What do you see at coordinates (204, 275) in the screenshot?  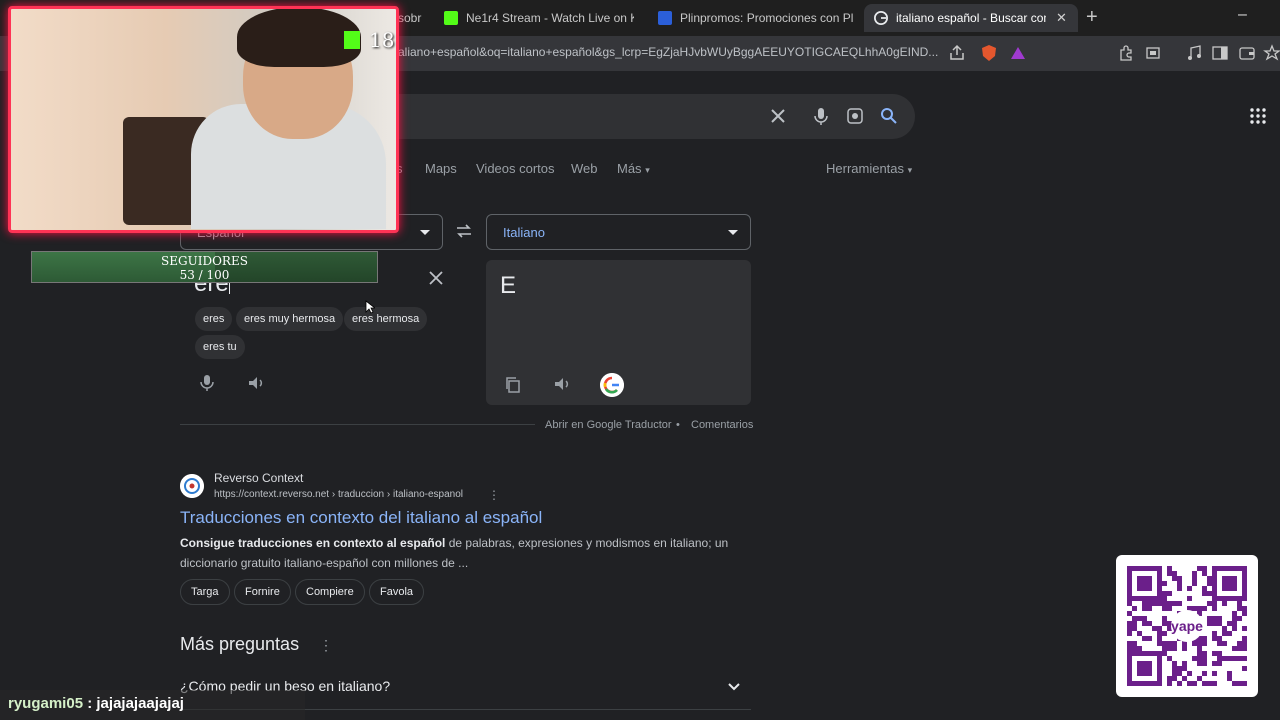 I see `followers-count: 53 / 100` at bounding box center [204, 275].